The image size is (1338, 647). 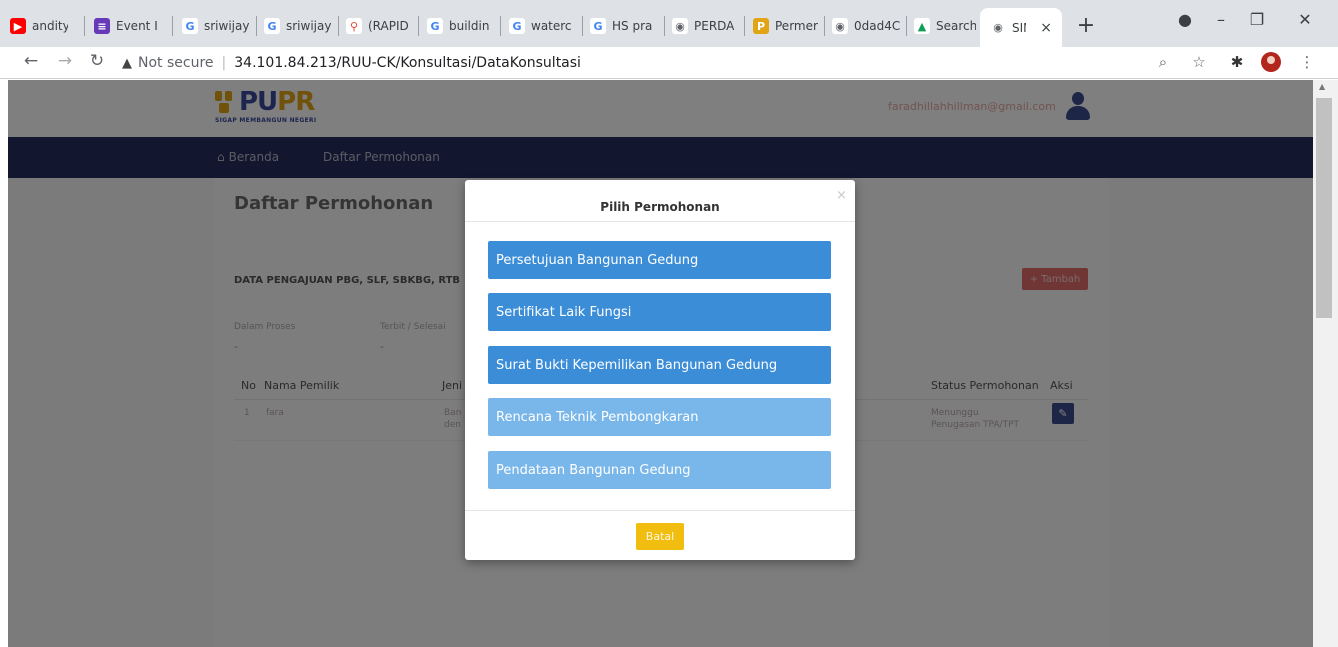 What do you see at coordinates (1257, 19) in the screenshot?
I see `restore-icon: ❐` at bounding box center [1257, 19].